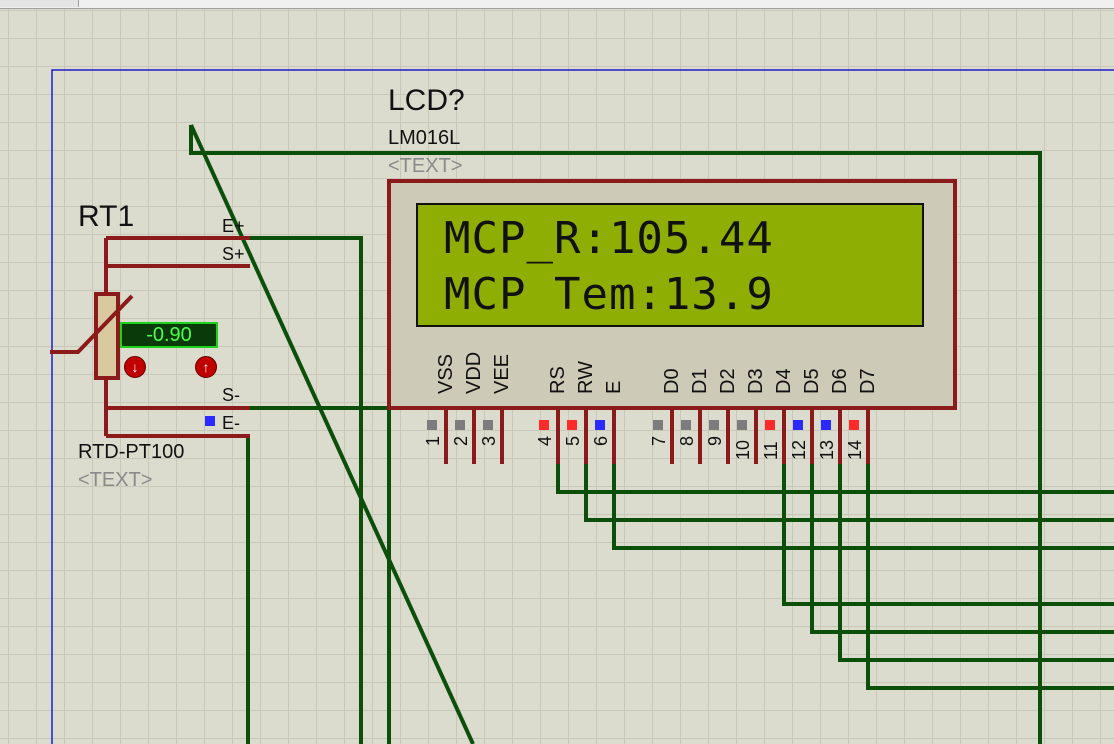 The width and height of the screenshot is (1114, 744). What do you see at coordinates (489, 440) in the screenshot?
I see `lcd-pin-number: 3` at bounding box center [489, 440].